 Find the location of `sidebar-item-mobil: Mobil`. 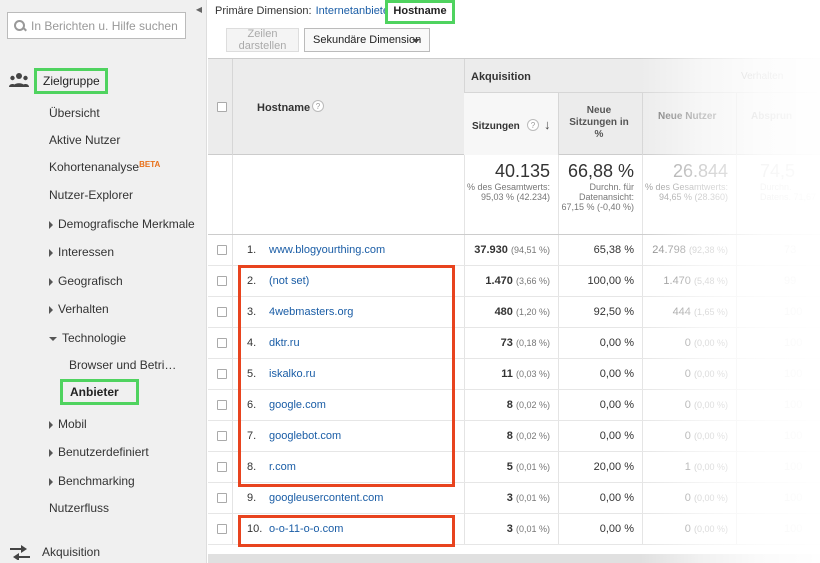

sidebar-item-mobil: Mobil is located at coordinates (68, 424).